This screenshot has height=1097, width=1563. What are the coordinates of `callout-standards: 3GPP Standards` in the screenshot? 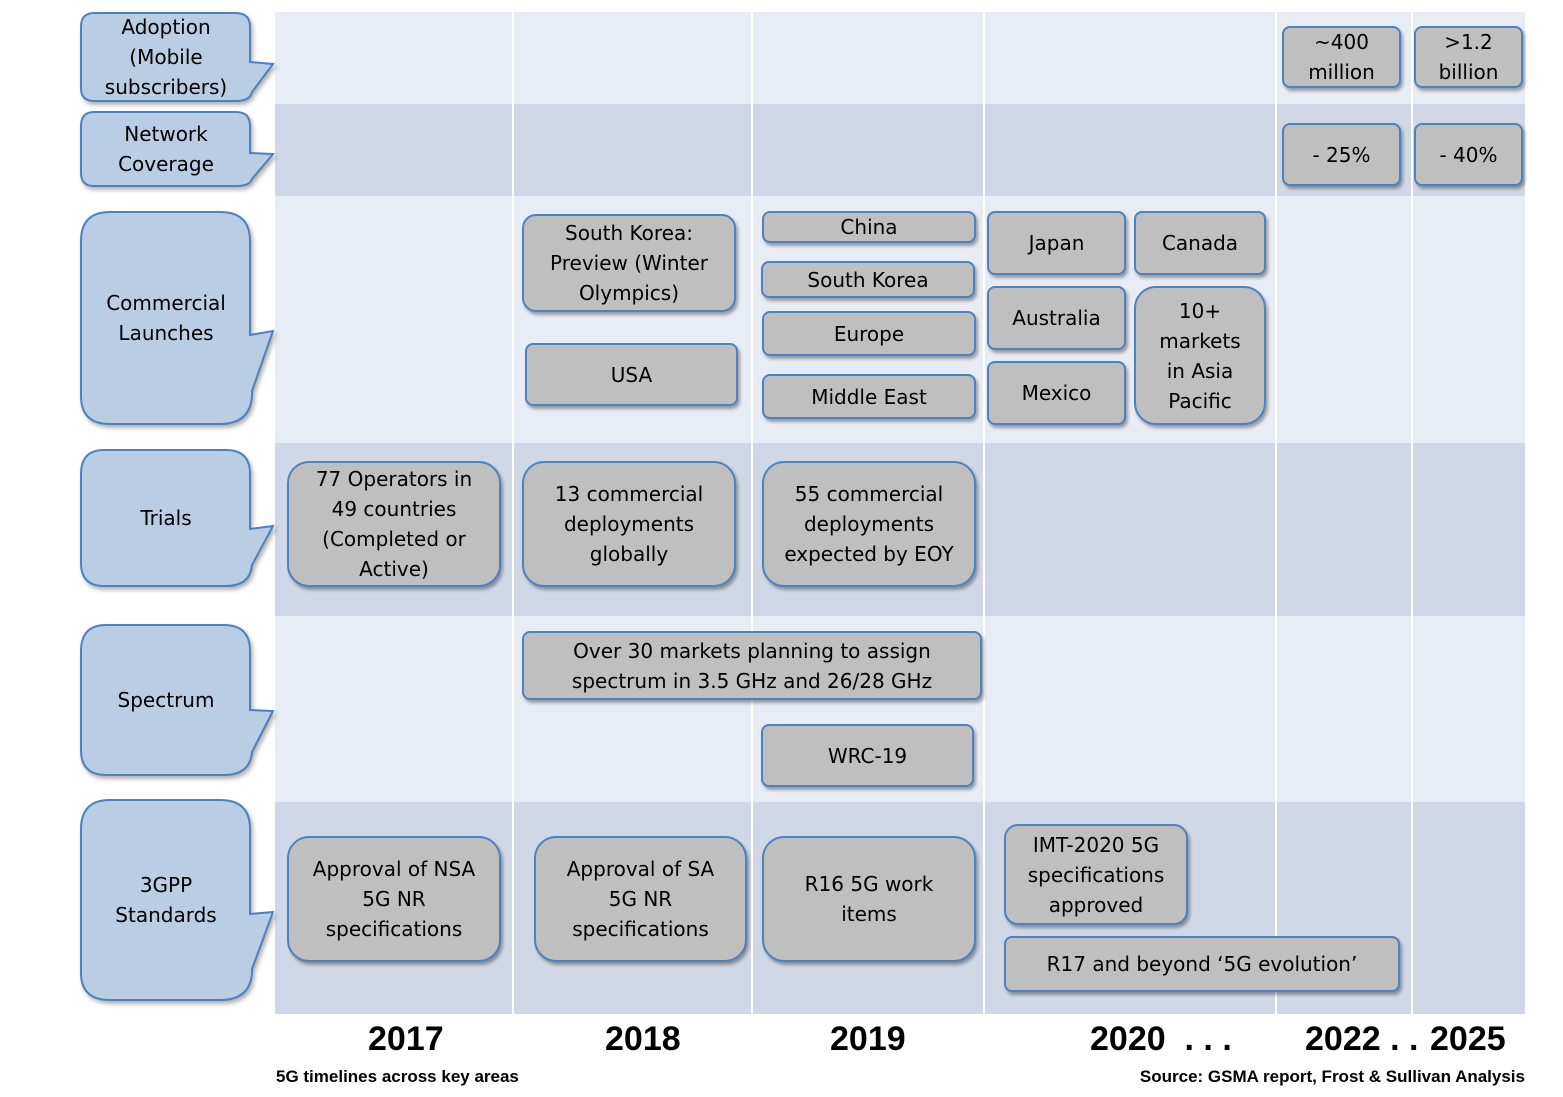 It's located at (178, 900).